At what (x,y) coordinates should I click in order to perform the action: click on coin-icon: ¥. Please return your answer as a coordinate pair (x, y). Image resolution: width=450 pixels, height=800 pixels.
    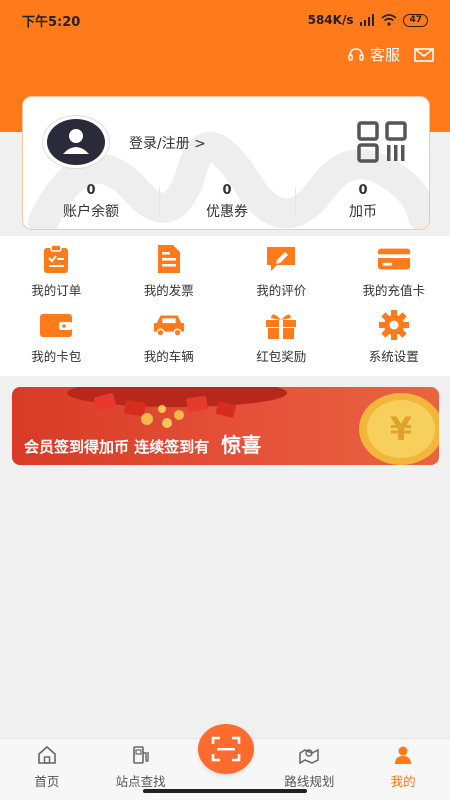
    Looking at the image, I should click on (399, 429).